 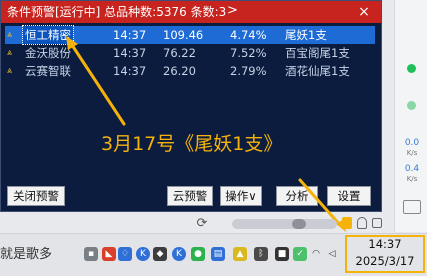 What do you see at coordinates (410, 116) in the screenshot?
I see `side-monitor-panel: 0.0 K/s 0.4 K/s` at bounding box center [410, 116].